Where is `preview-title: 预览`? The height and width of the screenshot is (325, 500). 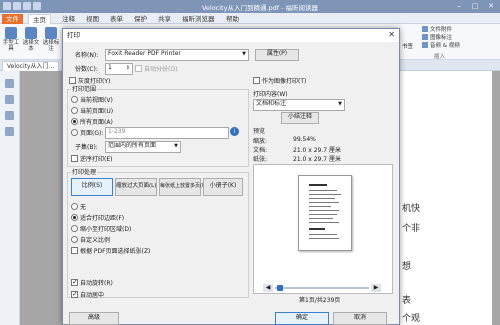 preview-title: 预览 is located at coordinates (259, 131).